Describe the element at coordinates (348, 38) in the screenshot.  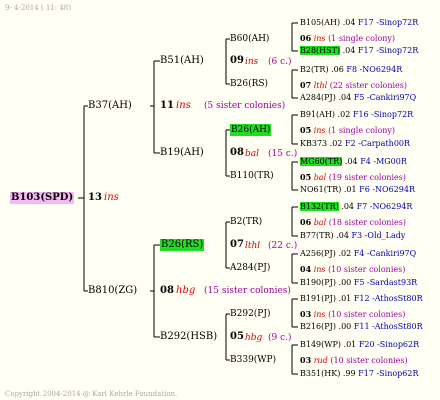
I see `gen4-info-line: 06 ins (1 single colony)` at that location.